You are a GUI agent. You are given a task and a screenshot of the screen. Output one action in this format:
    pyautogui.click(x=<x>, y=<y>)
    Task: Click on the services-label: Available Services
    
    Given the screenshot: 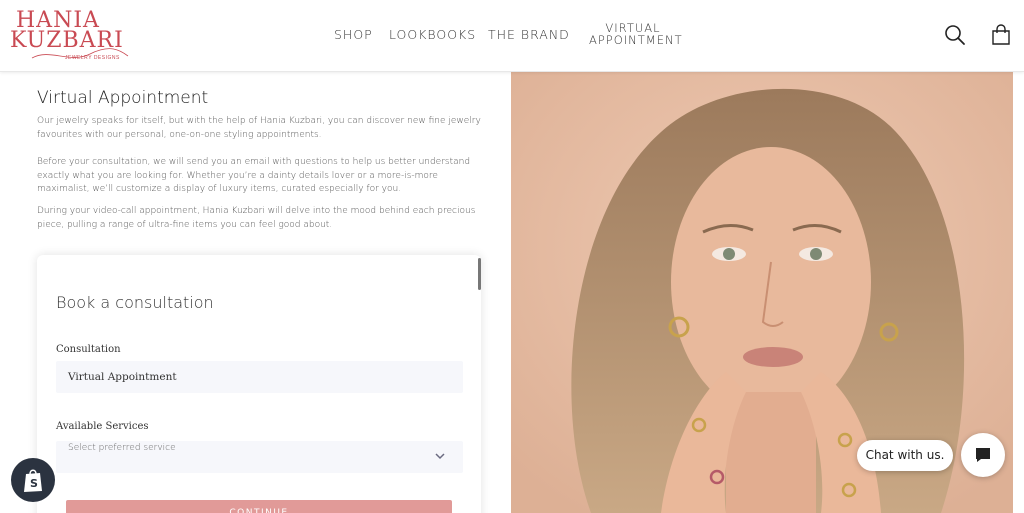 What is the action you would take?
    pyautogui.click(x=102, y=426)
    